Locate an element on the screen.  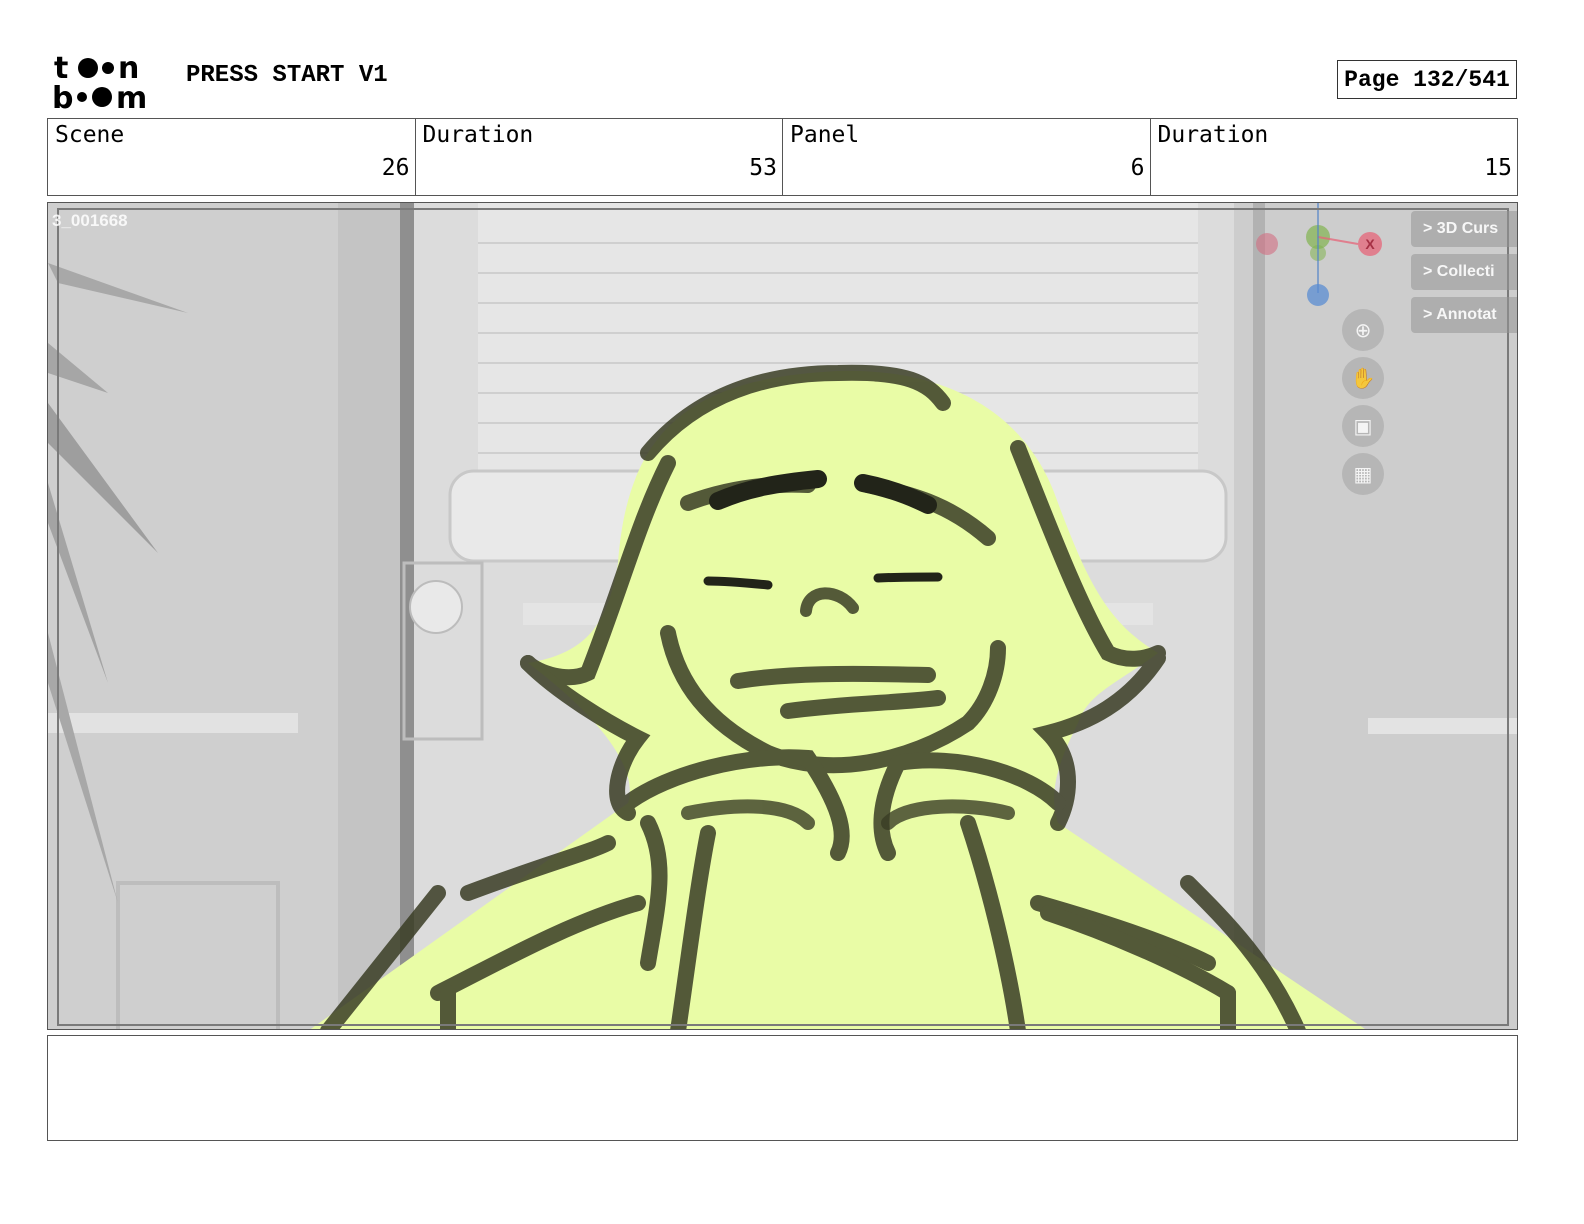
grid-icon: ▦ is located at coordinates (1363, 474).